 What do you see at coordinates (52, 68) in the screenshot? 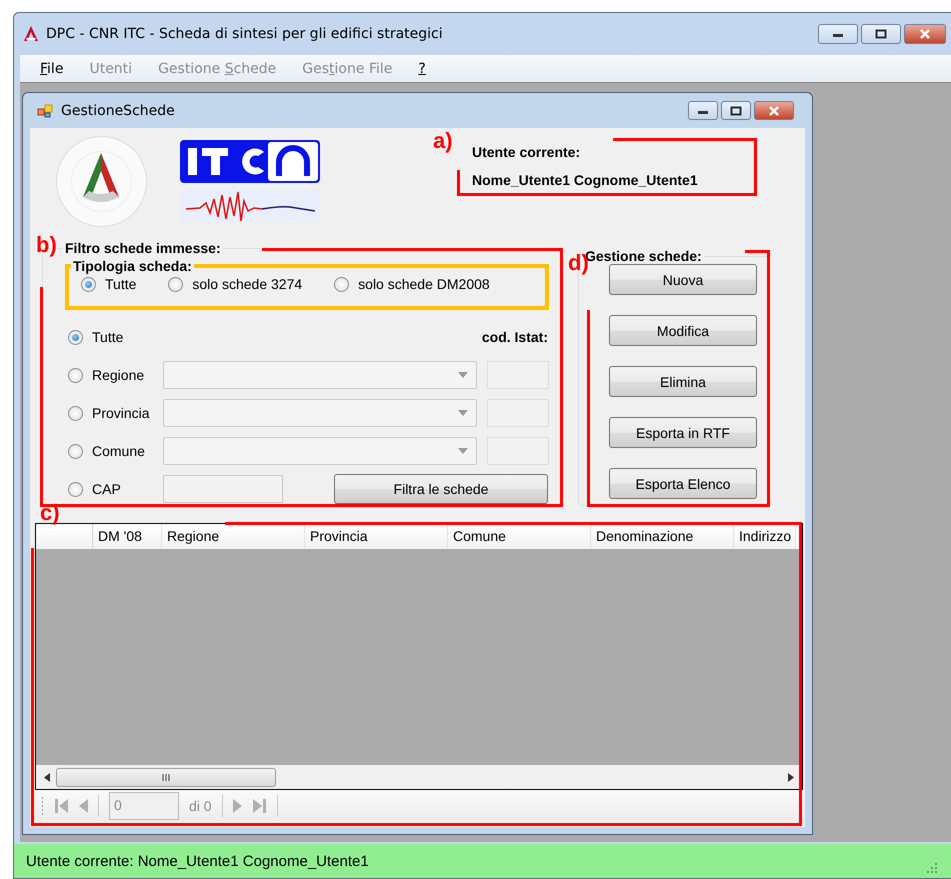
I see `menu-item: File` at bounding box center [52, 68].